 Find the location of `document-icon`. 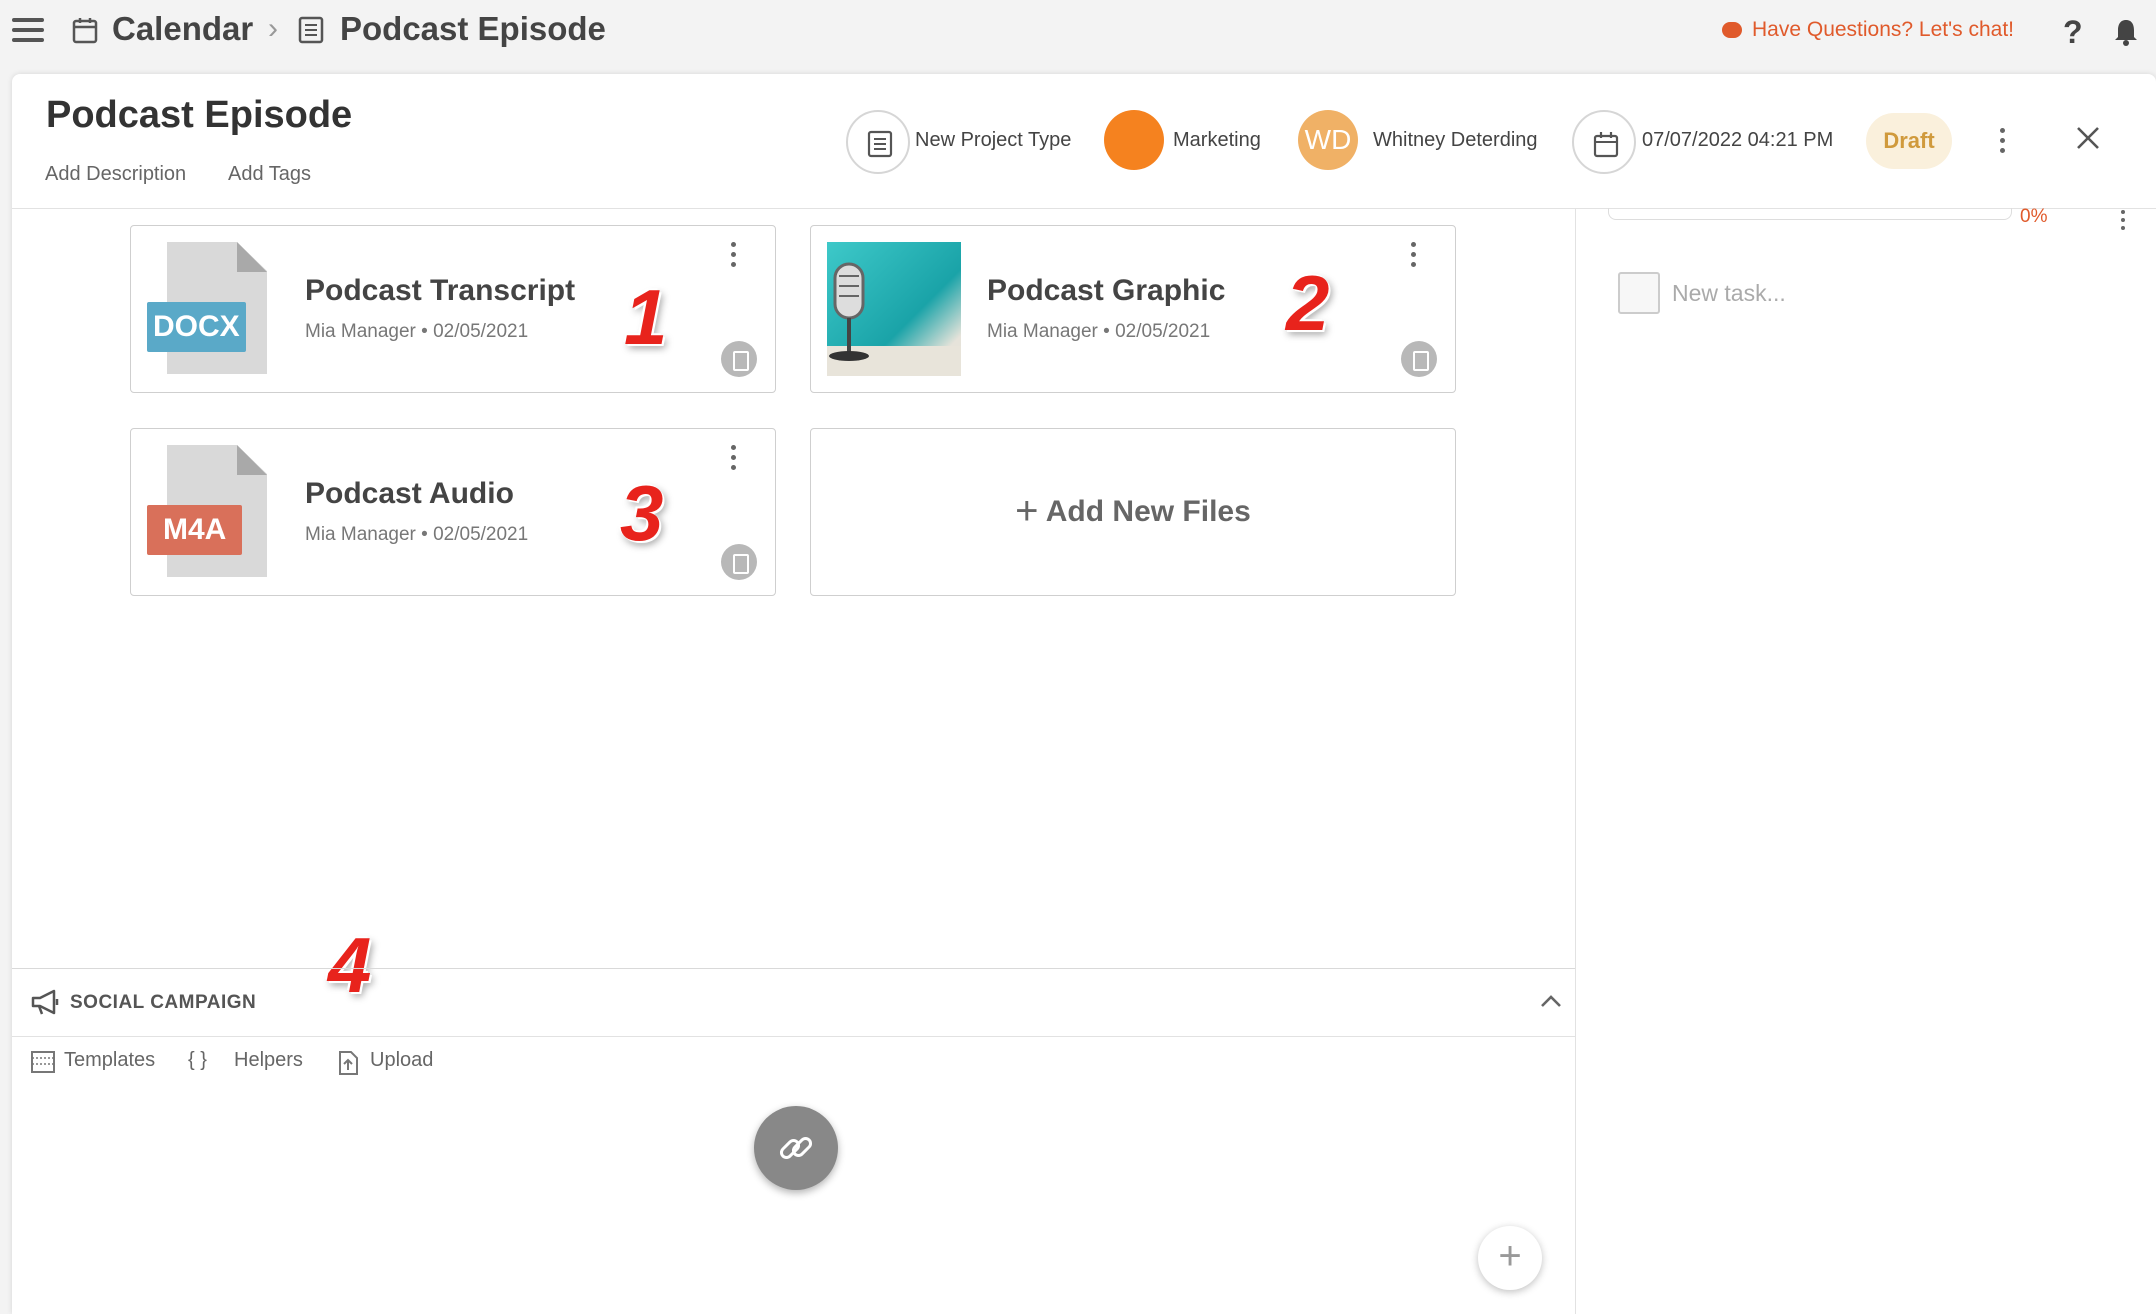

document-icon is located at coordinates (311, 30).